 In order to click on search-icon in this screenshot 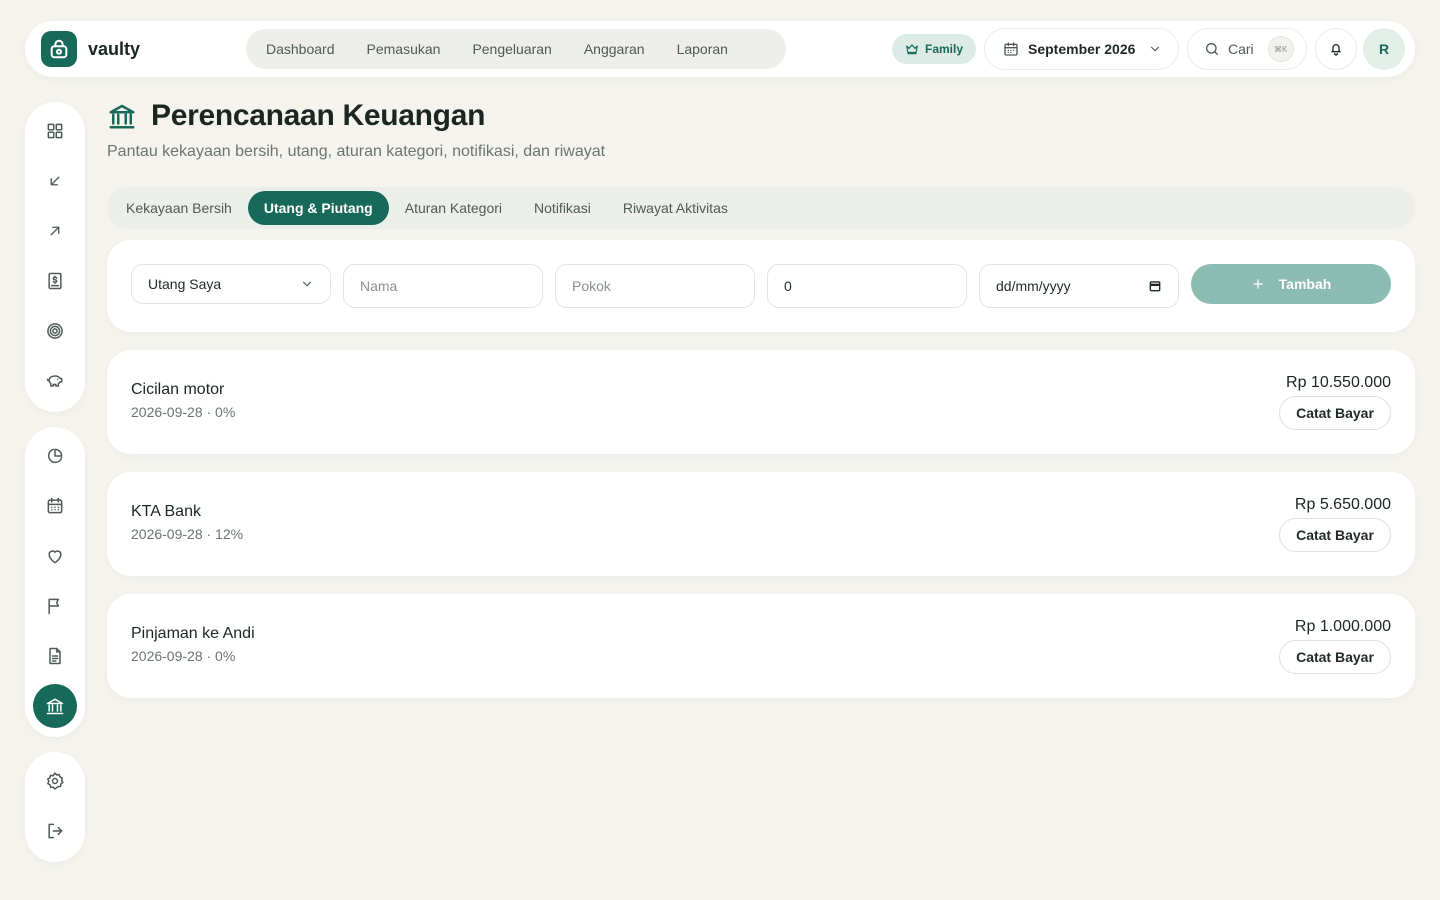, I will do `click(1212, 49)`.